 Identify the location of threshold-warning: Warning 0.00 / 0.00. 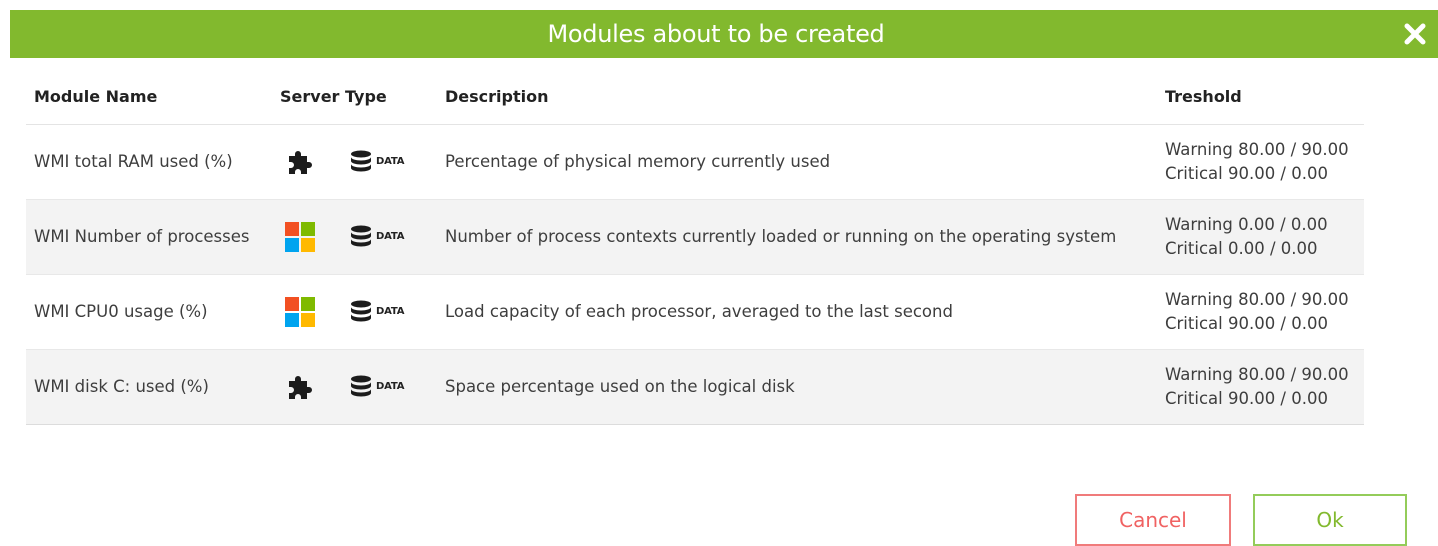
(1246, 224).